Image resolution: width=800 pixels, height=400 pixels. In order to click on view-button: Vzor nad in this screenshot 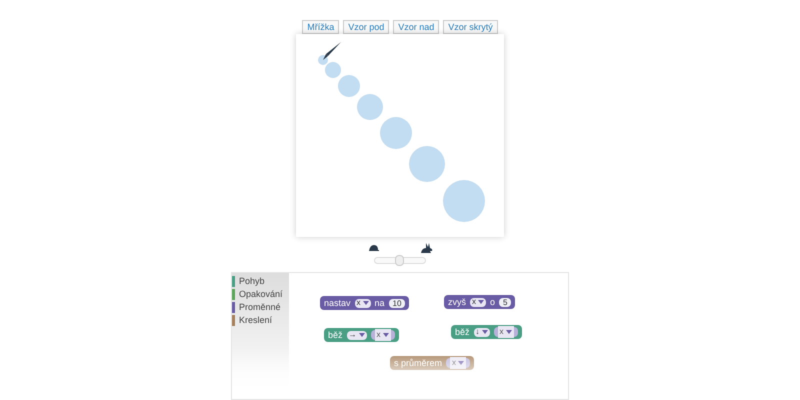, I will do `click(416, 27)`.